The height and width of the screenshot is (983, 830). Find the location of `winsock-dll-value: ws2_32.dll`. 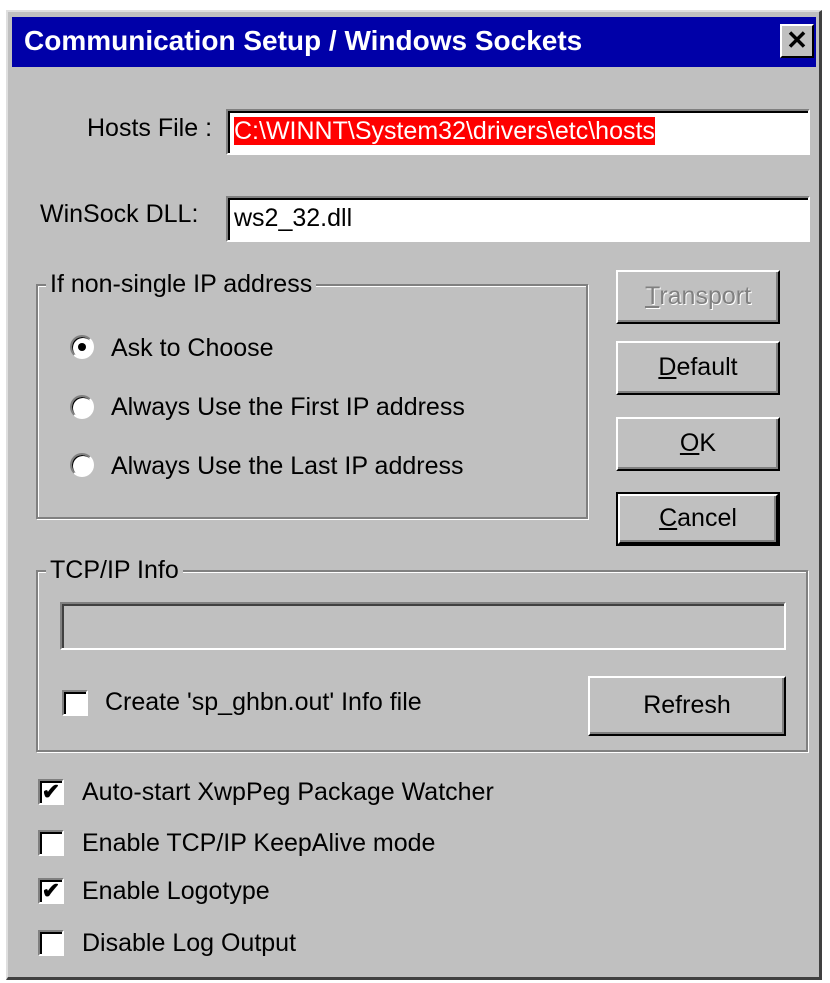

winsock-dll-value: ws2_32.dll is located at coordinates (293, 218).